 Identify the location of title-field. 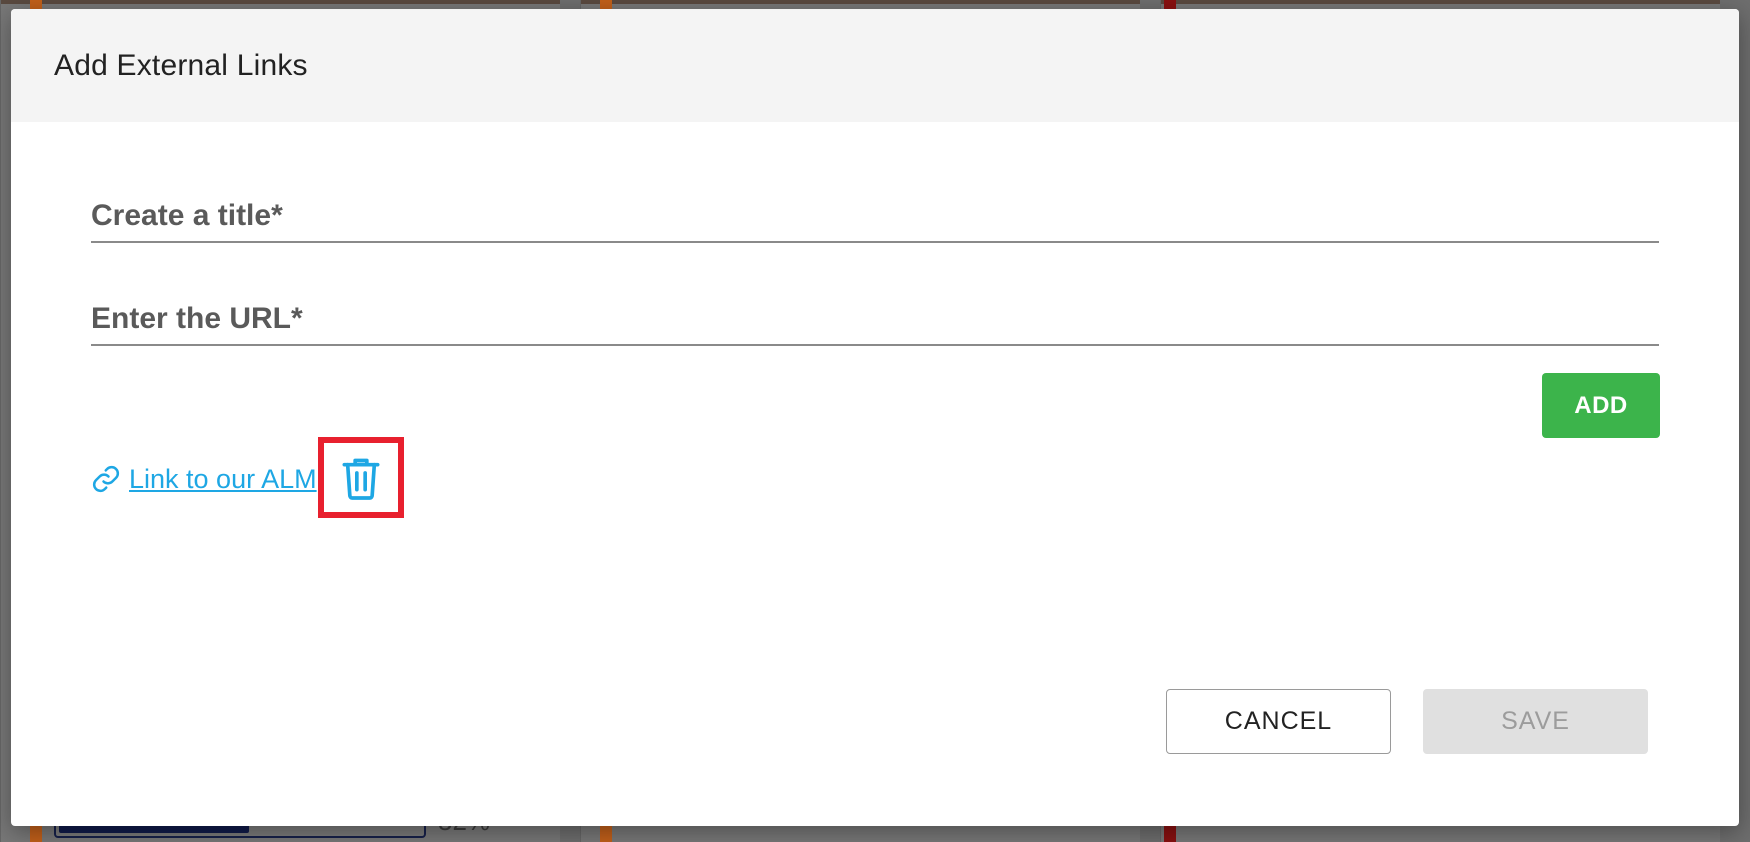
(875, 221).